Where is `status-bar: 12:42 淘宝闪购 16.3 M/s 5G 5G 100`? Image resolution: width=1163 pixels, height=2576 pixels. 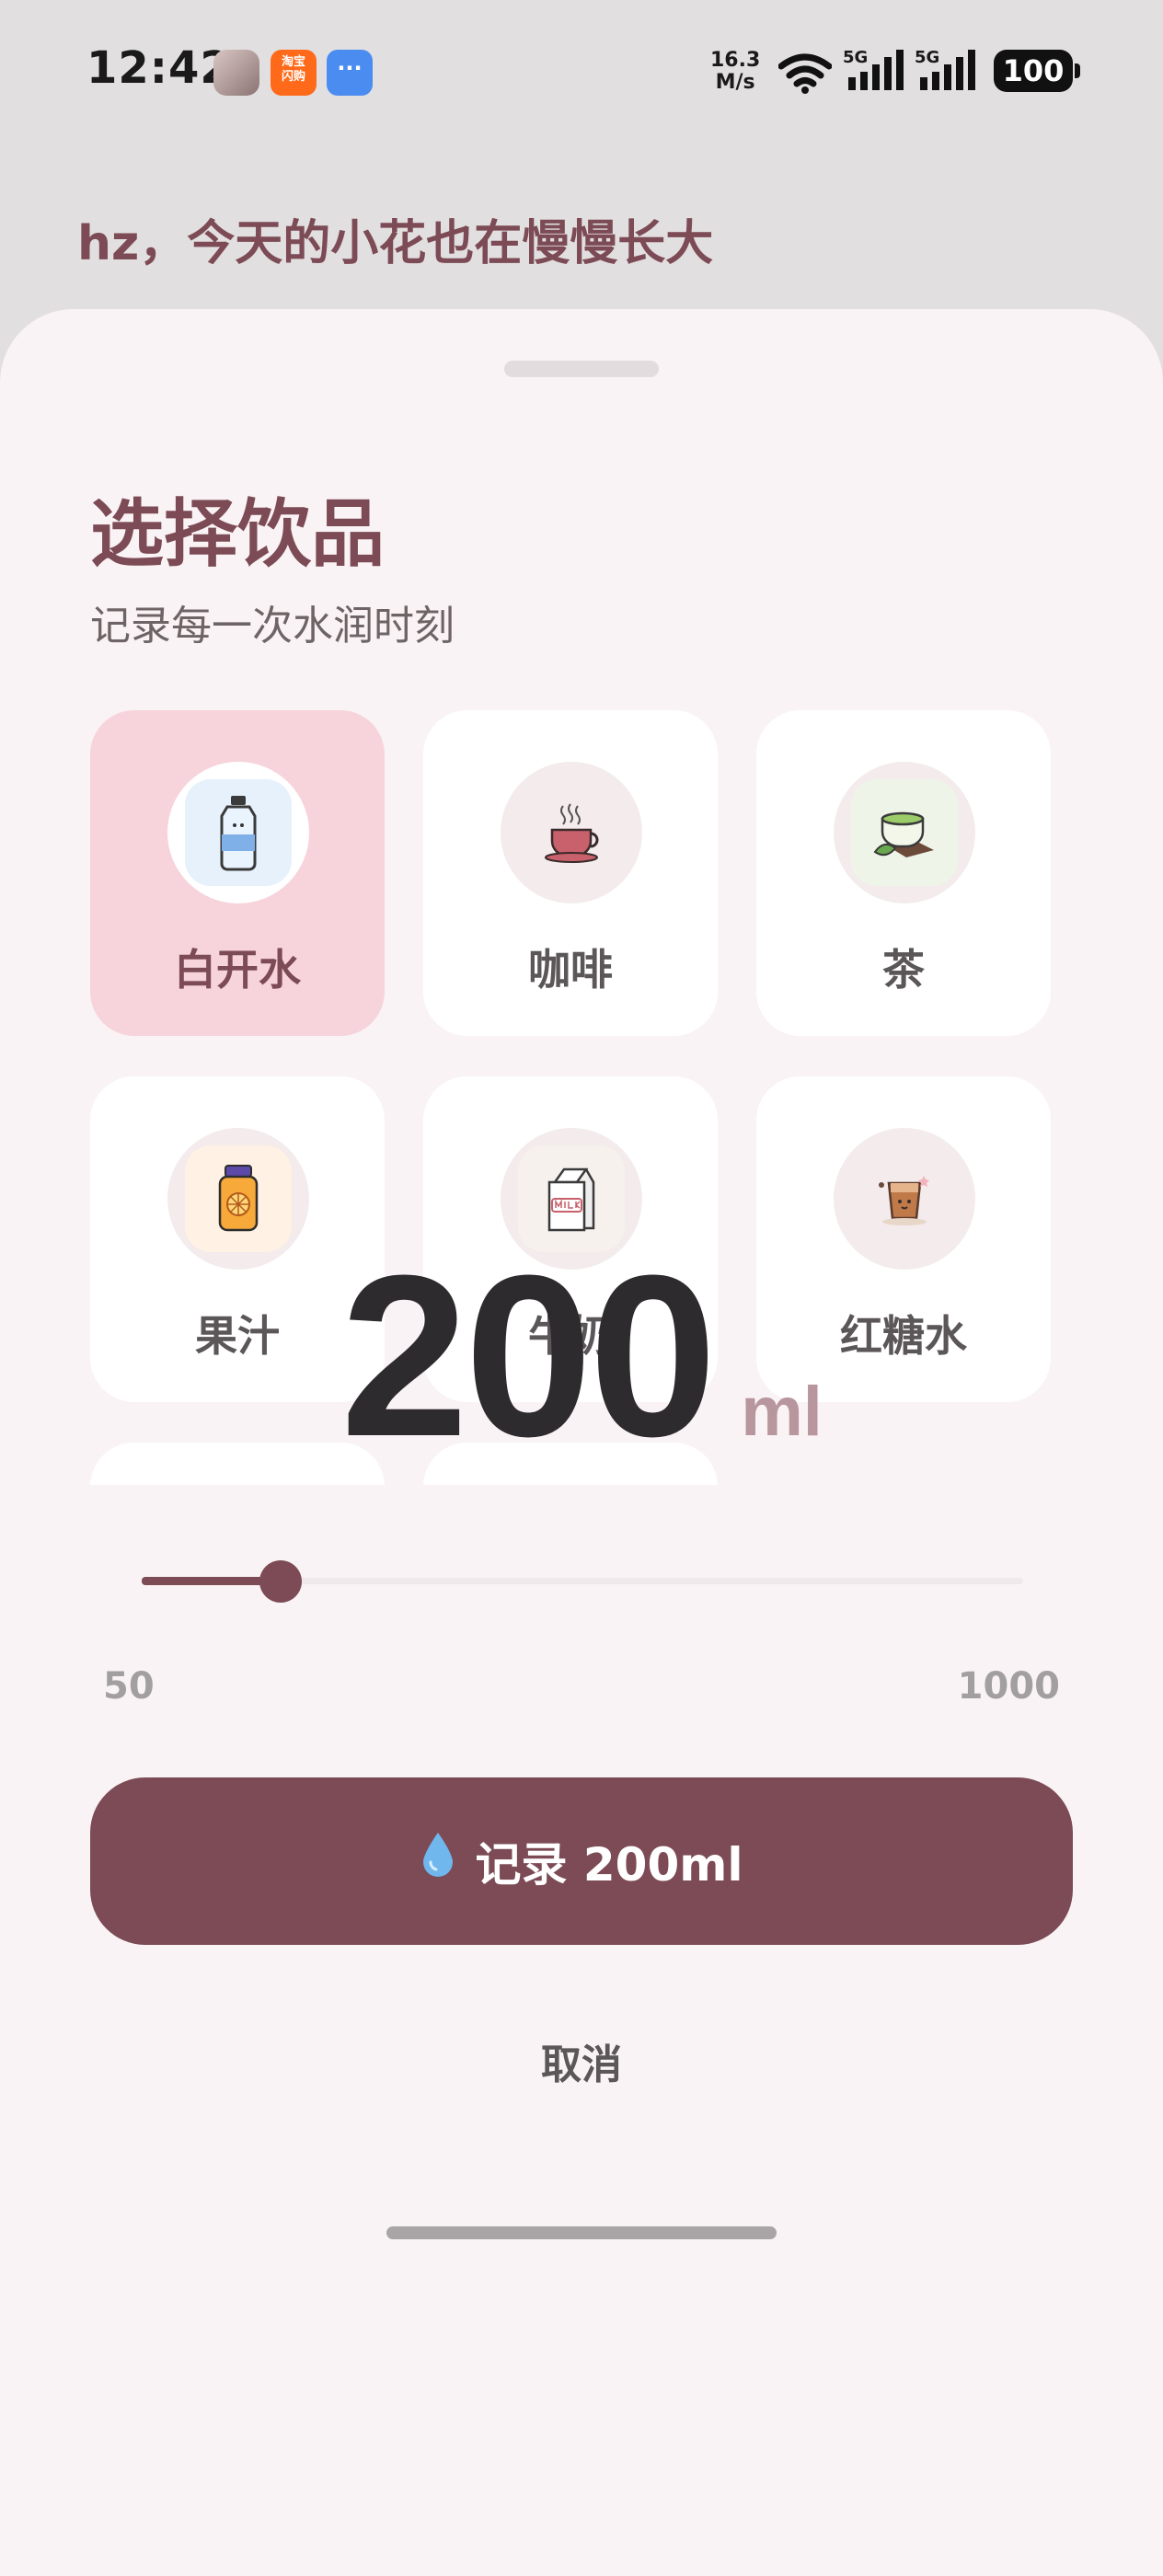
status-bar: 12:42 淘宝闪购 16.3 M/s 5G 5G 100 is located at coordinates (581, 73).